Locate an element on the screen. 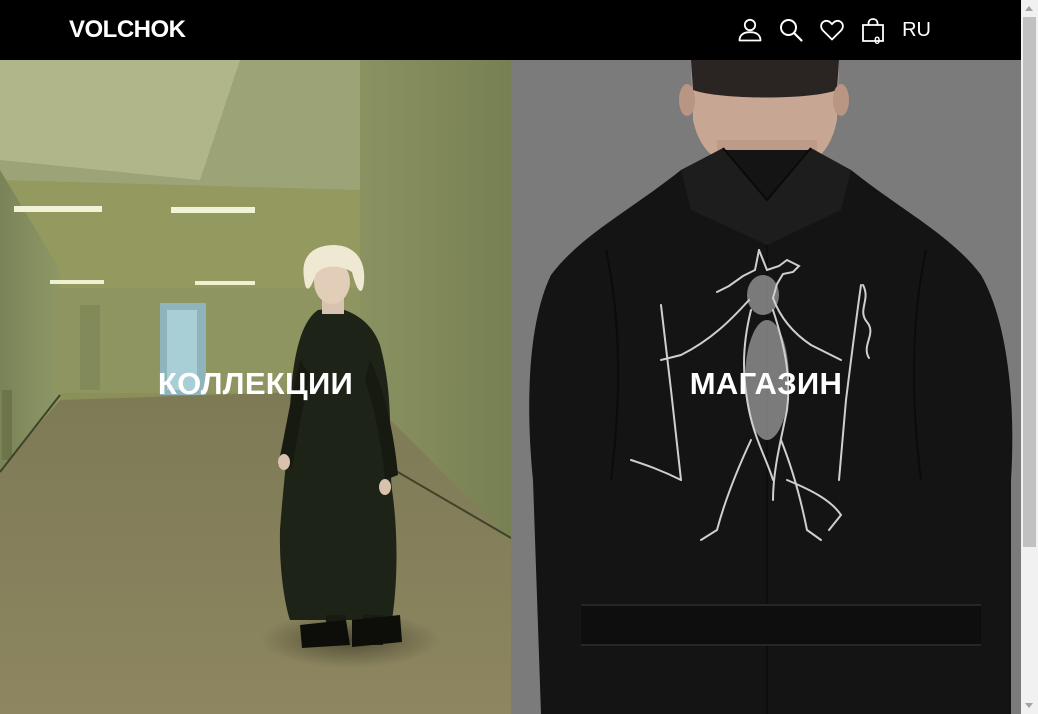  site-logo: VOLCHOK is located at coordinates (127, 30).